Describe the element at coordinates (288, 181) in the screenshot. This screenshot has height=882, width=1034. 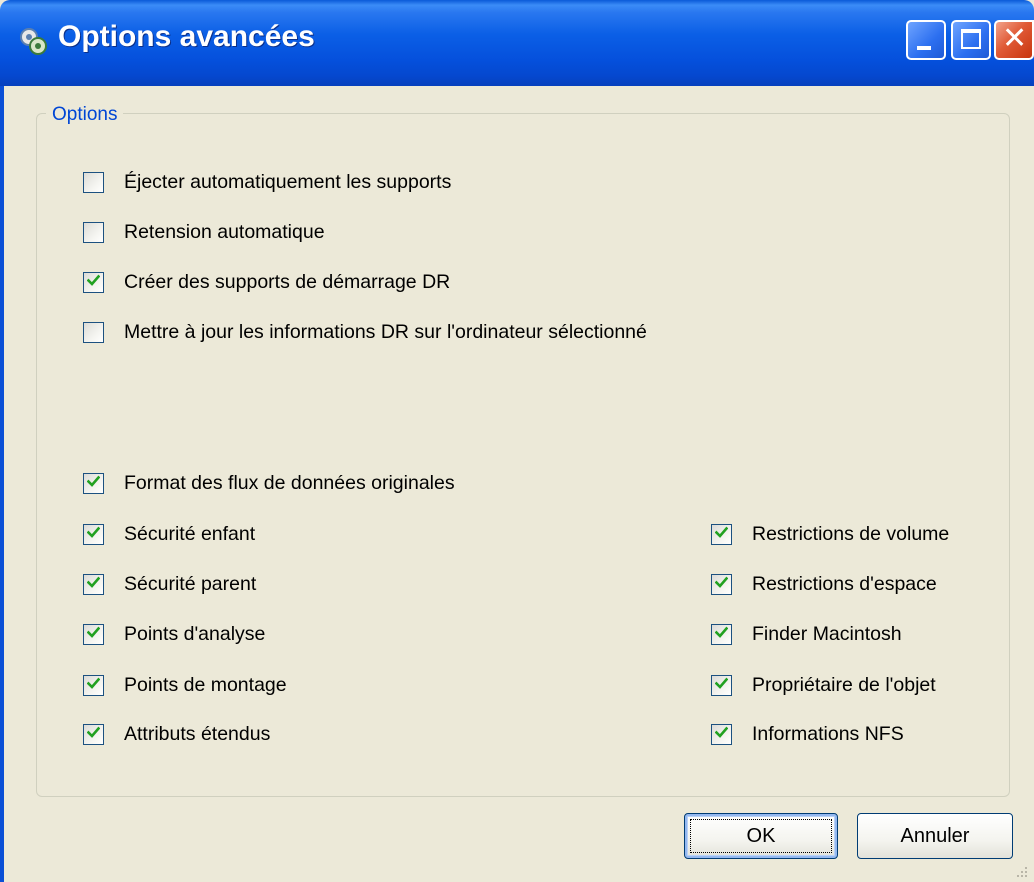
I see `checkbox-label: Éjecter automatiquement les supports` at that location.